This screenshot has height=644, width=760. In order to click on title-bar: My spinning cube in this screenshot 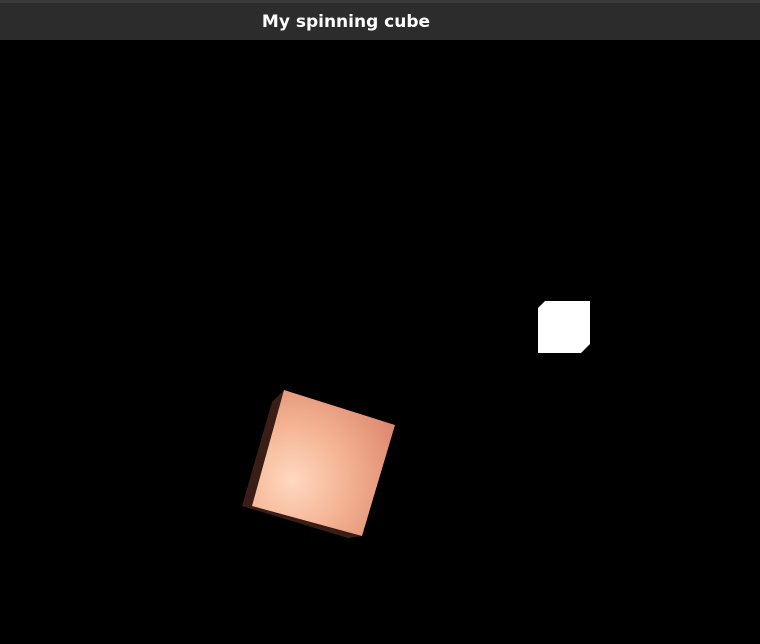, I will do `click(380, 20)`.